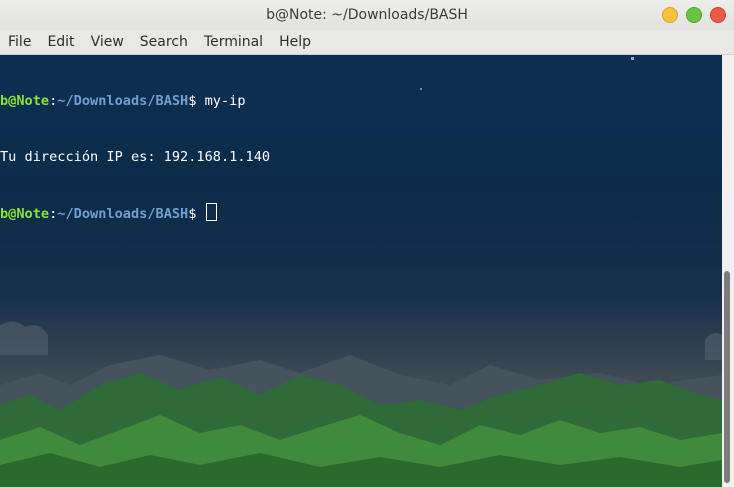 The width and height of the screenshot is (734, 487). Describe the element at coordinates (233, 42) in the screenshot. I see `menu-terminal: Terminal` at that location.